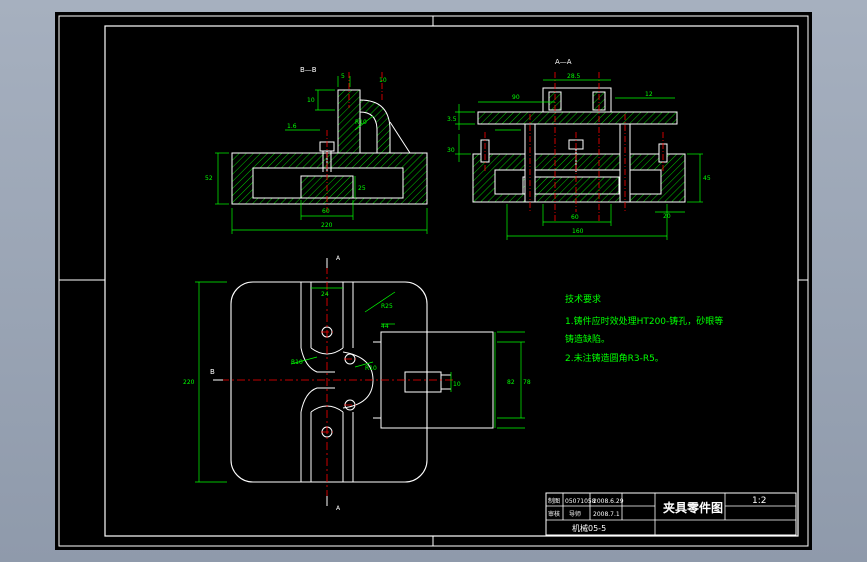 This screenshot has width=867, height=562. What do you see at coordinates (383, 80) in the screenshot?
I see `dim-bb-slot: 10` at bounding box center [383, 80].